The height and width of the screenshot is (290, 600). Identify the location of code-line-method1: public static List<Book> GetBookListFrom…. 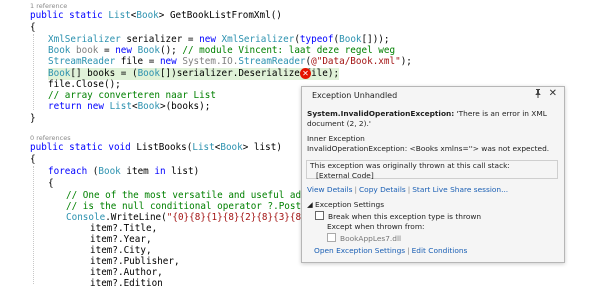
(156, 15).